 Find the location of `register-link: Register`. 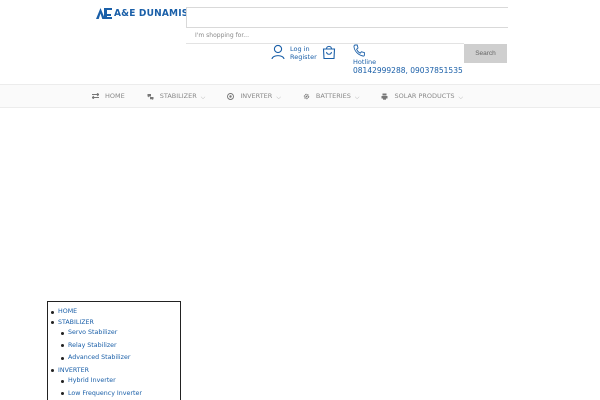

register-link: Register is located at coordinates (303, 57).